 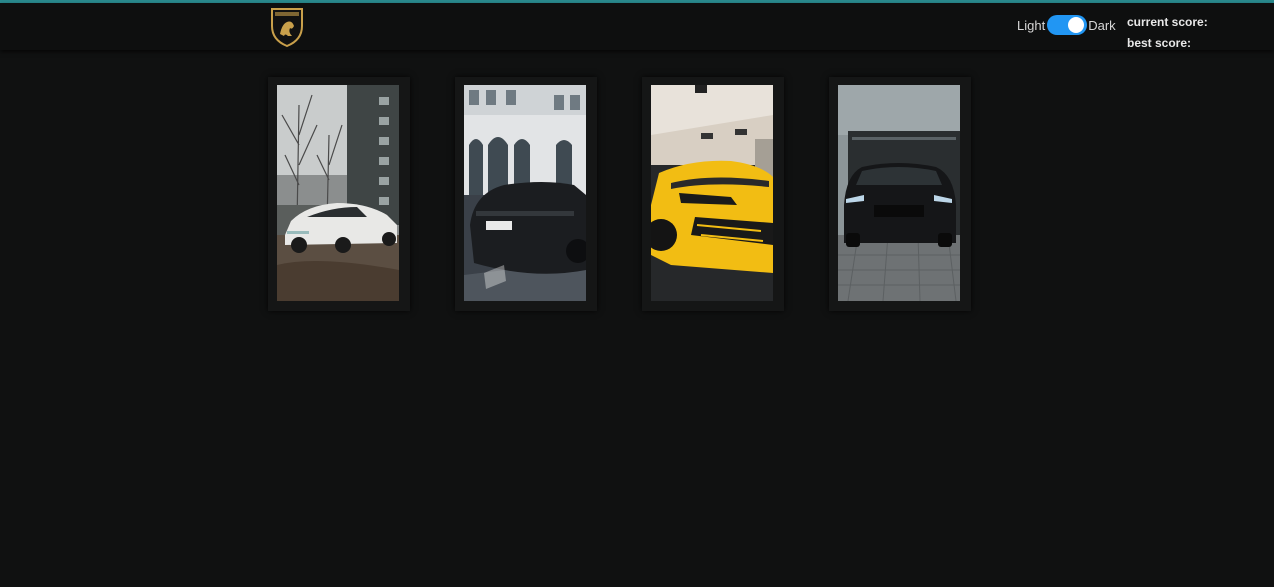 I want to click on switch-knob, so click(x=1076, y=25).